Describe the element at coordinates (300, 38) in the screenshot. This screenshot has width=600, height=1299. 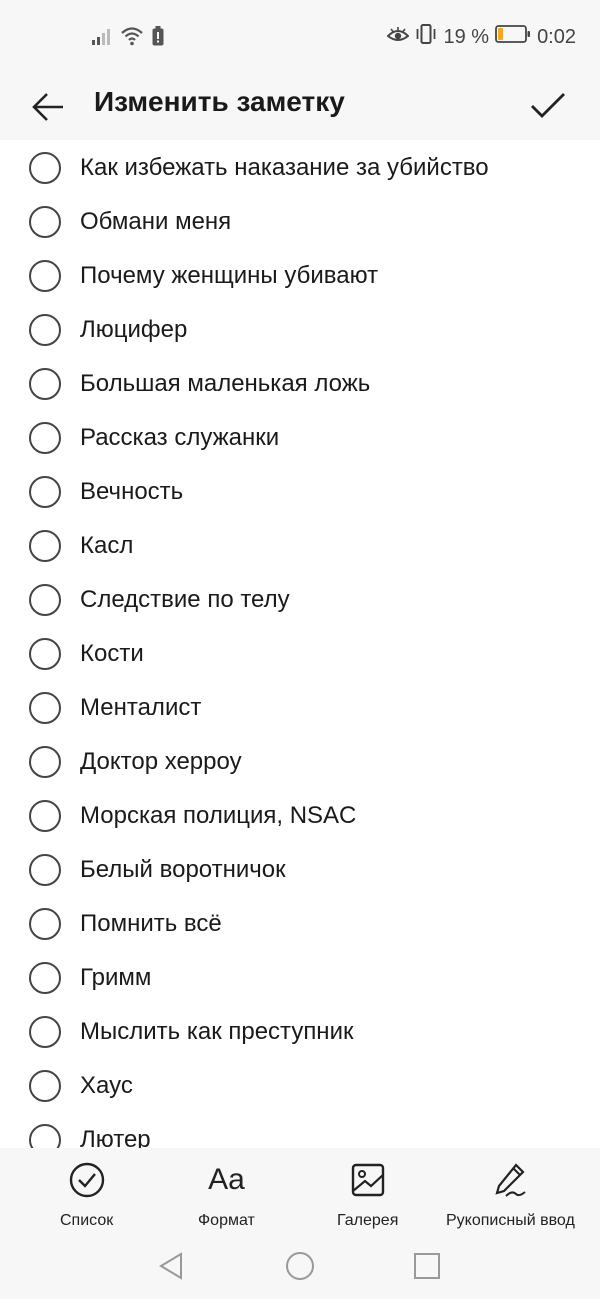
I see `status-bar: 19 % 0:02` at that location.